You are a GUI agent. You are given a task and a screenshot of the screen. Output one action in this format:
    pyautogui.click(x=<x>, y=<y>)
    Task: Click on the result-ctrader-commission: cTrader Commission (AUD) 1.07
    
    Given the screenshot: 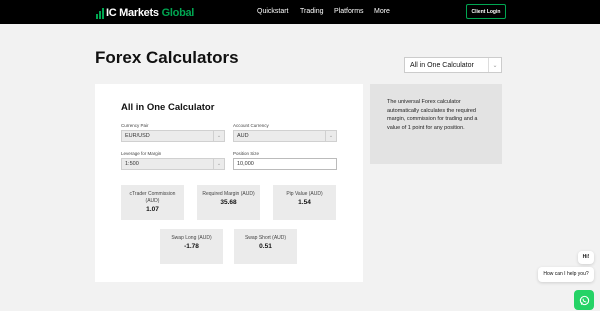 What is the action you would take?
    pyautogui.click(x=152, y=202)
    